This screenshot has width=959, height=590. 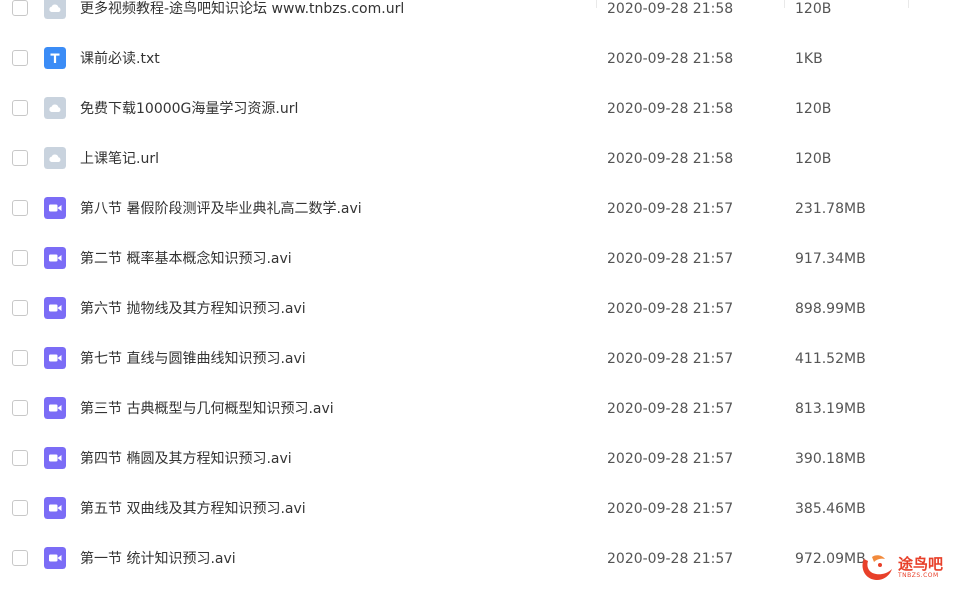 I want to click on file-size: 898.99MB, so click(x=830, y=309).